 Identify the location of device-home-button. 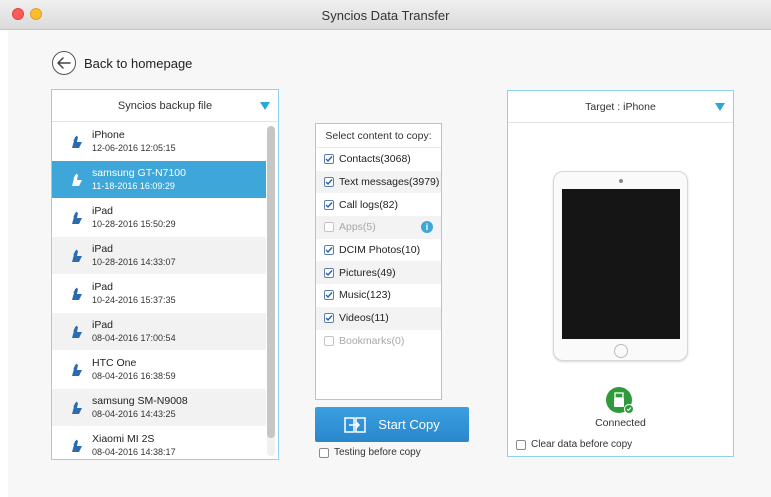
(621, 351).